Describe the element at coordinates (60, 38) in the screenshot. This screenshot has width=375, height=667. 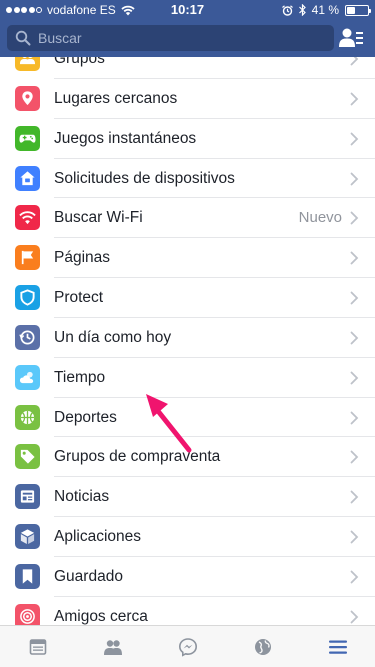
I see `search-input: Buscar` at that location.